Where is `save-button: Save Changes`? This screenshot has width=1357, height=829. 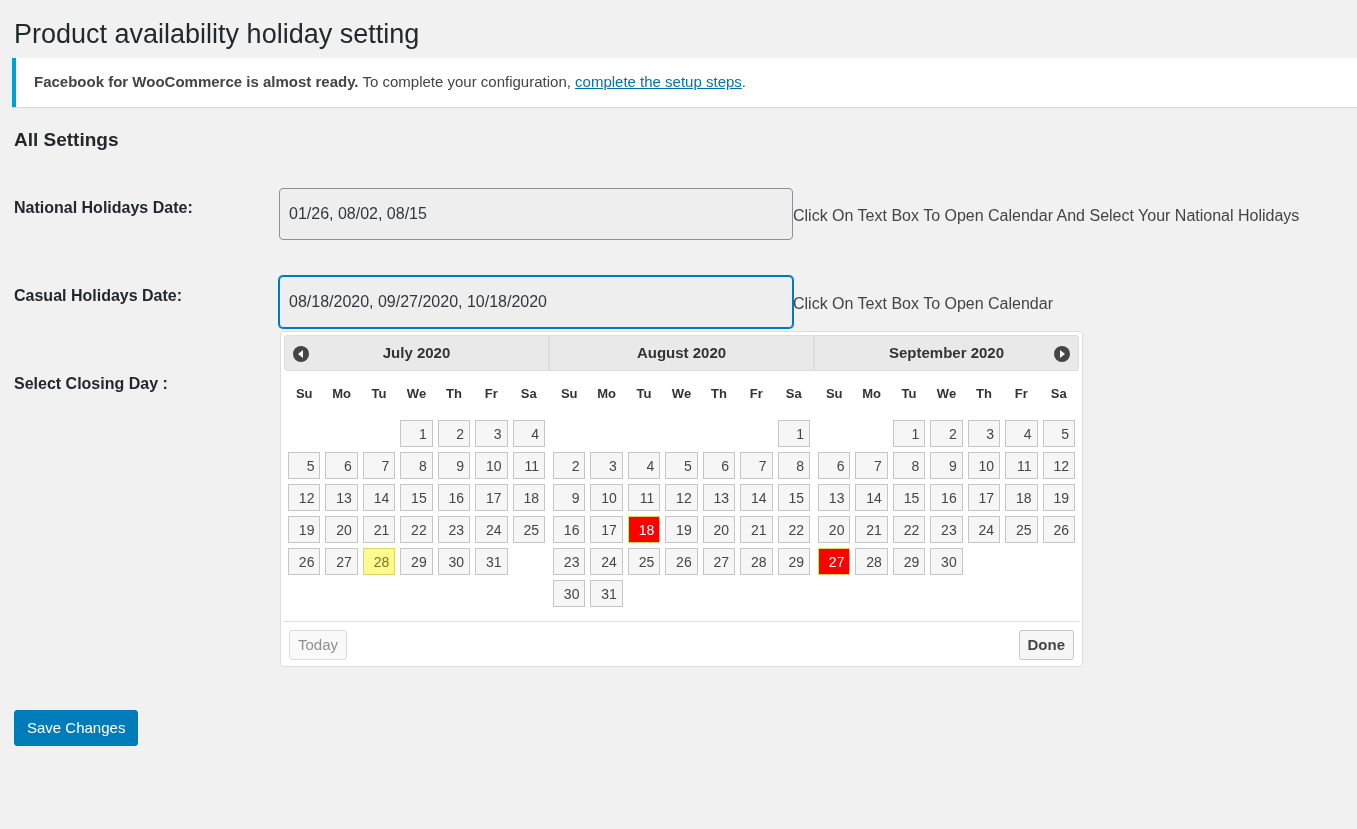 save-button: Save Changes is located at coordinates (76, 728).